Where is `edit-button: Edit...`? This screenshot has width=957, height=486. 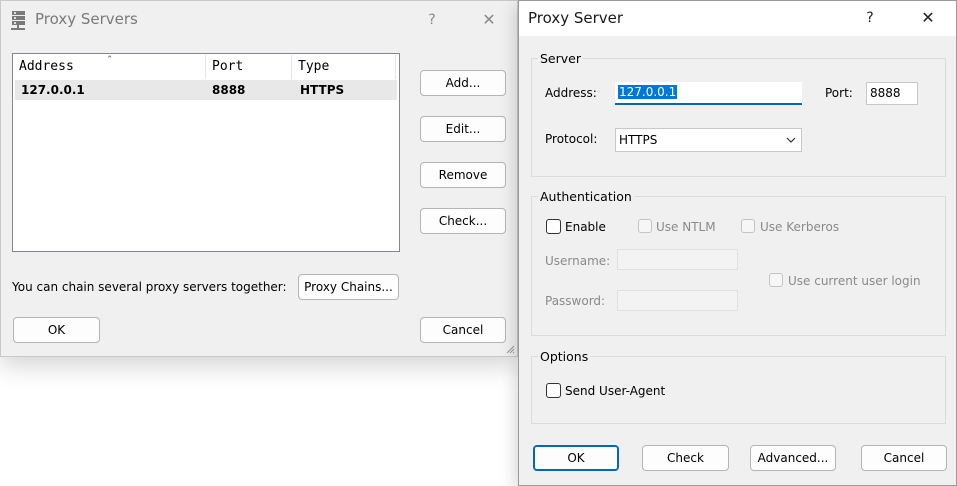 edit-button: Edit... is located at coordinates (463, 129).